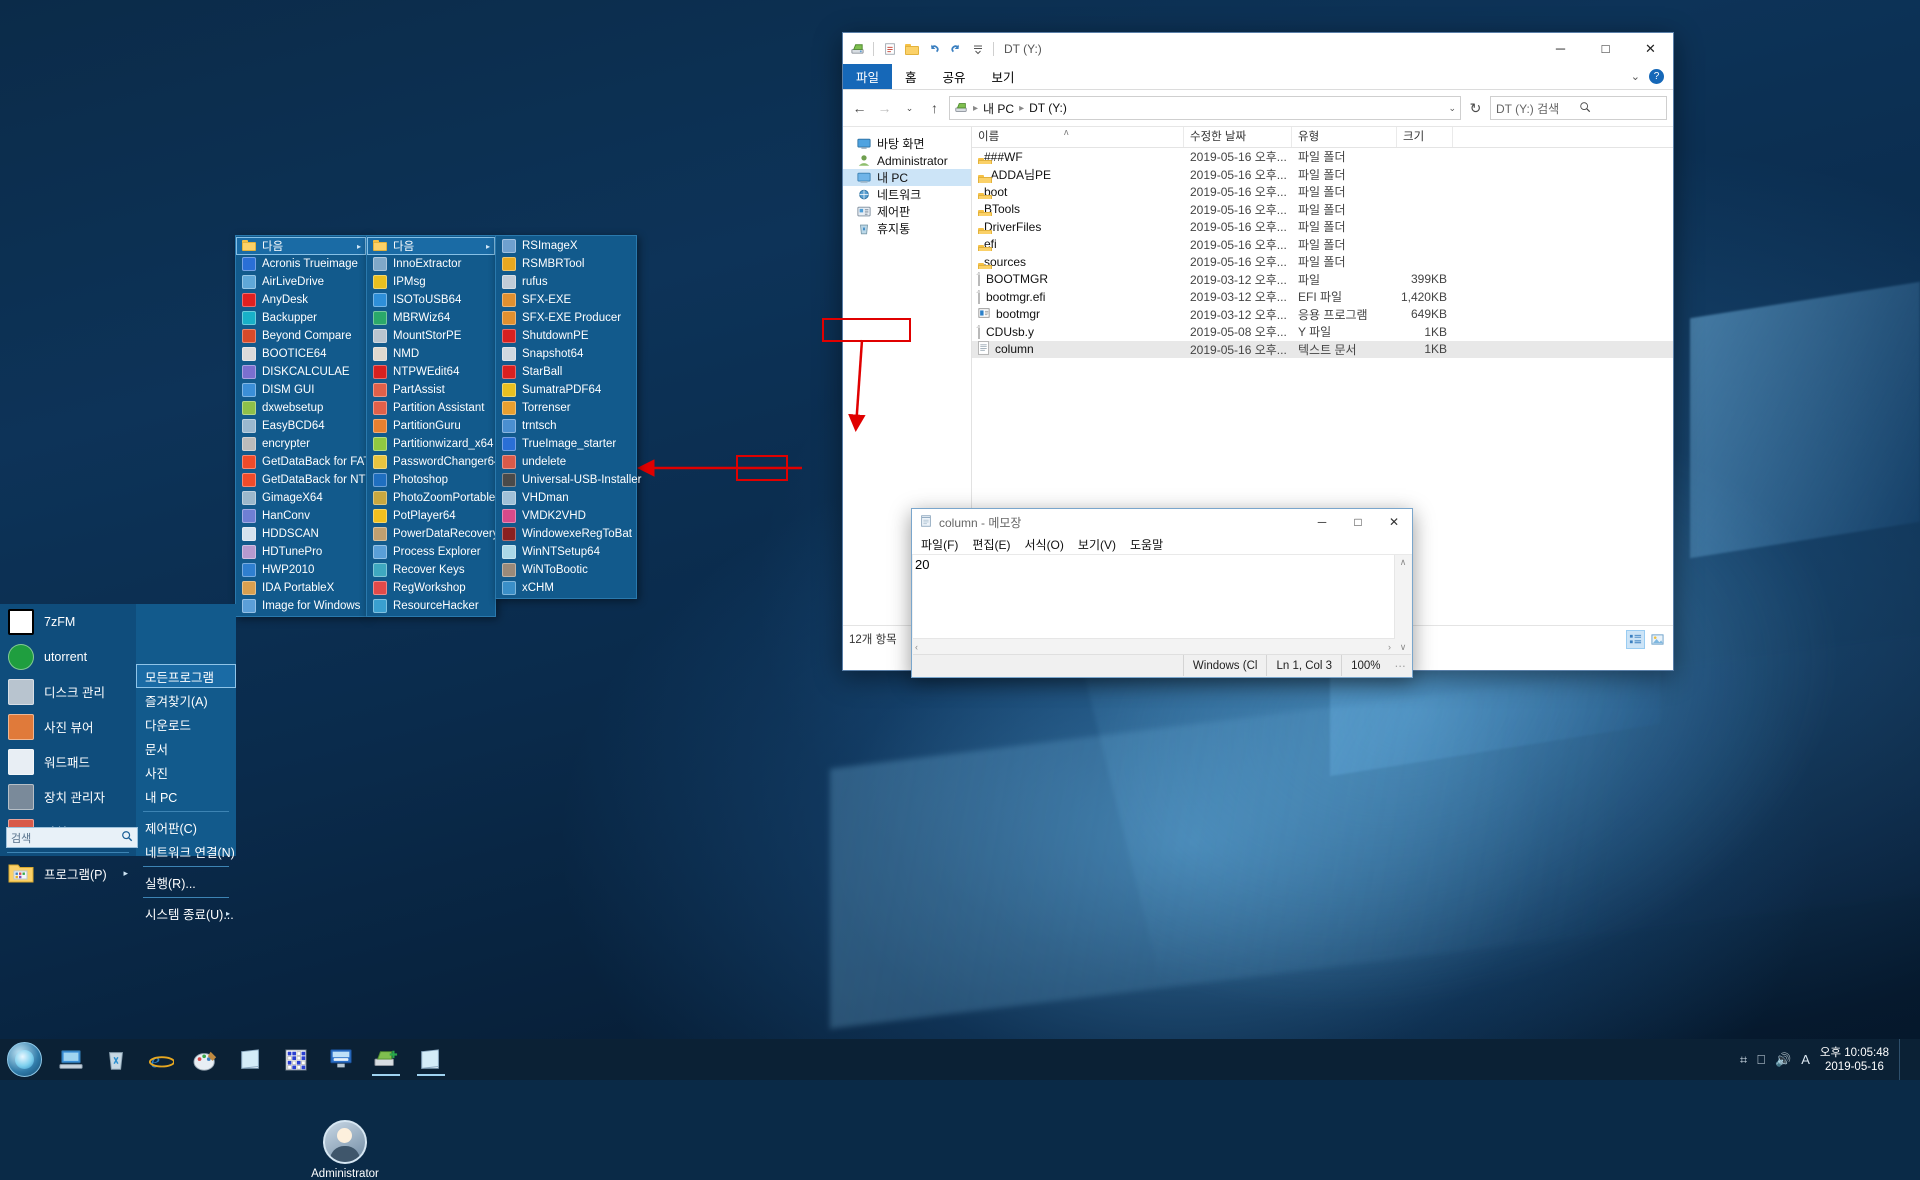 The width and height of the screenshot is (1920, 1180). I want to click on tab-share: 공유, so click(954, 76).